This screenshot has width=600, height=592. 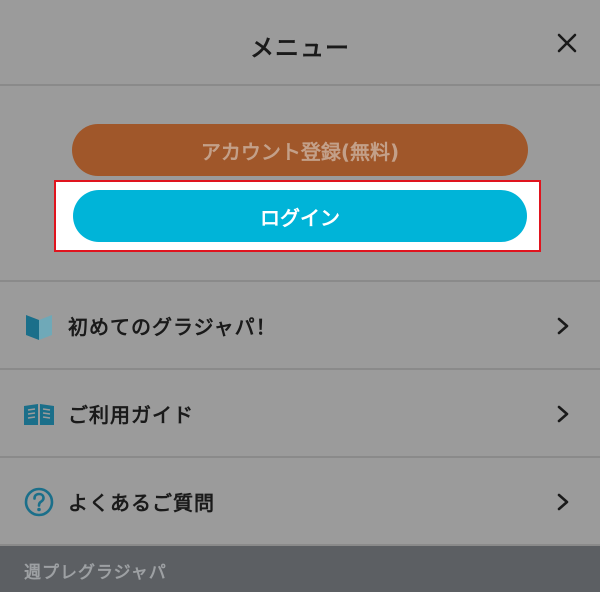 I want to click on menu-header: メニュー, so click(x=300, y=43).